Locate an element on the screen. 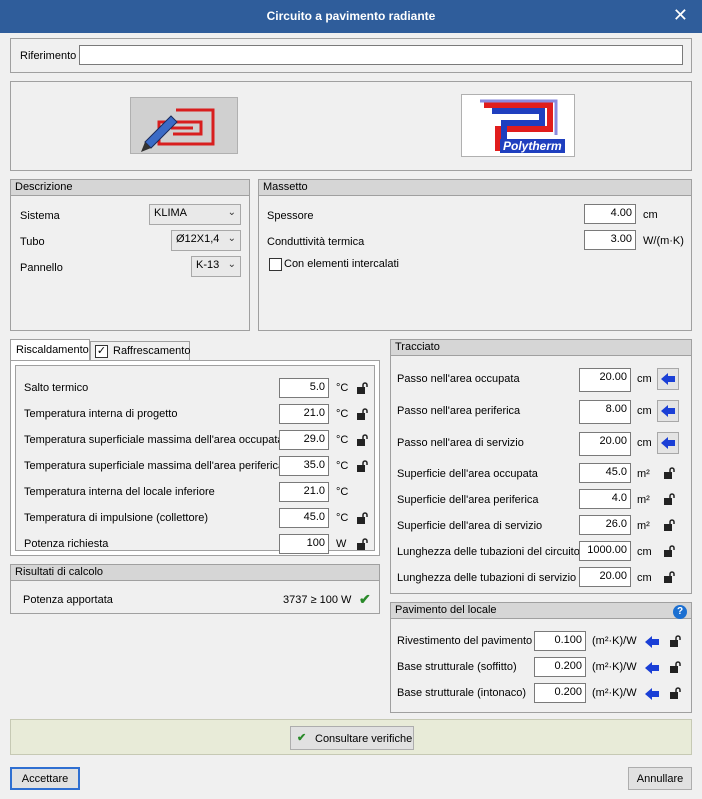  riscaldamento-row-input: 29.0 is located at coordinates (304, 440).